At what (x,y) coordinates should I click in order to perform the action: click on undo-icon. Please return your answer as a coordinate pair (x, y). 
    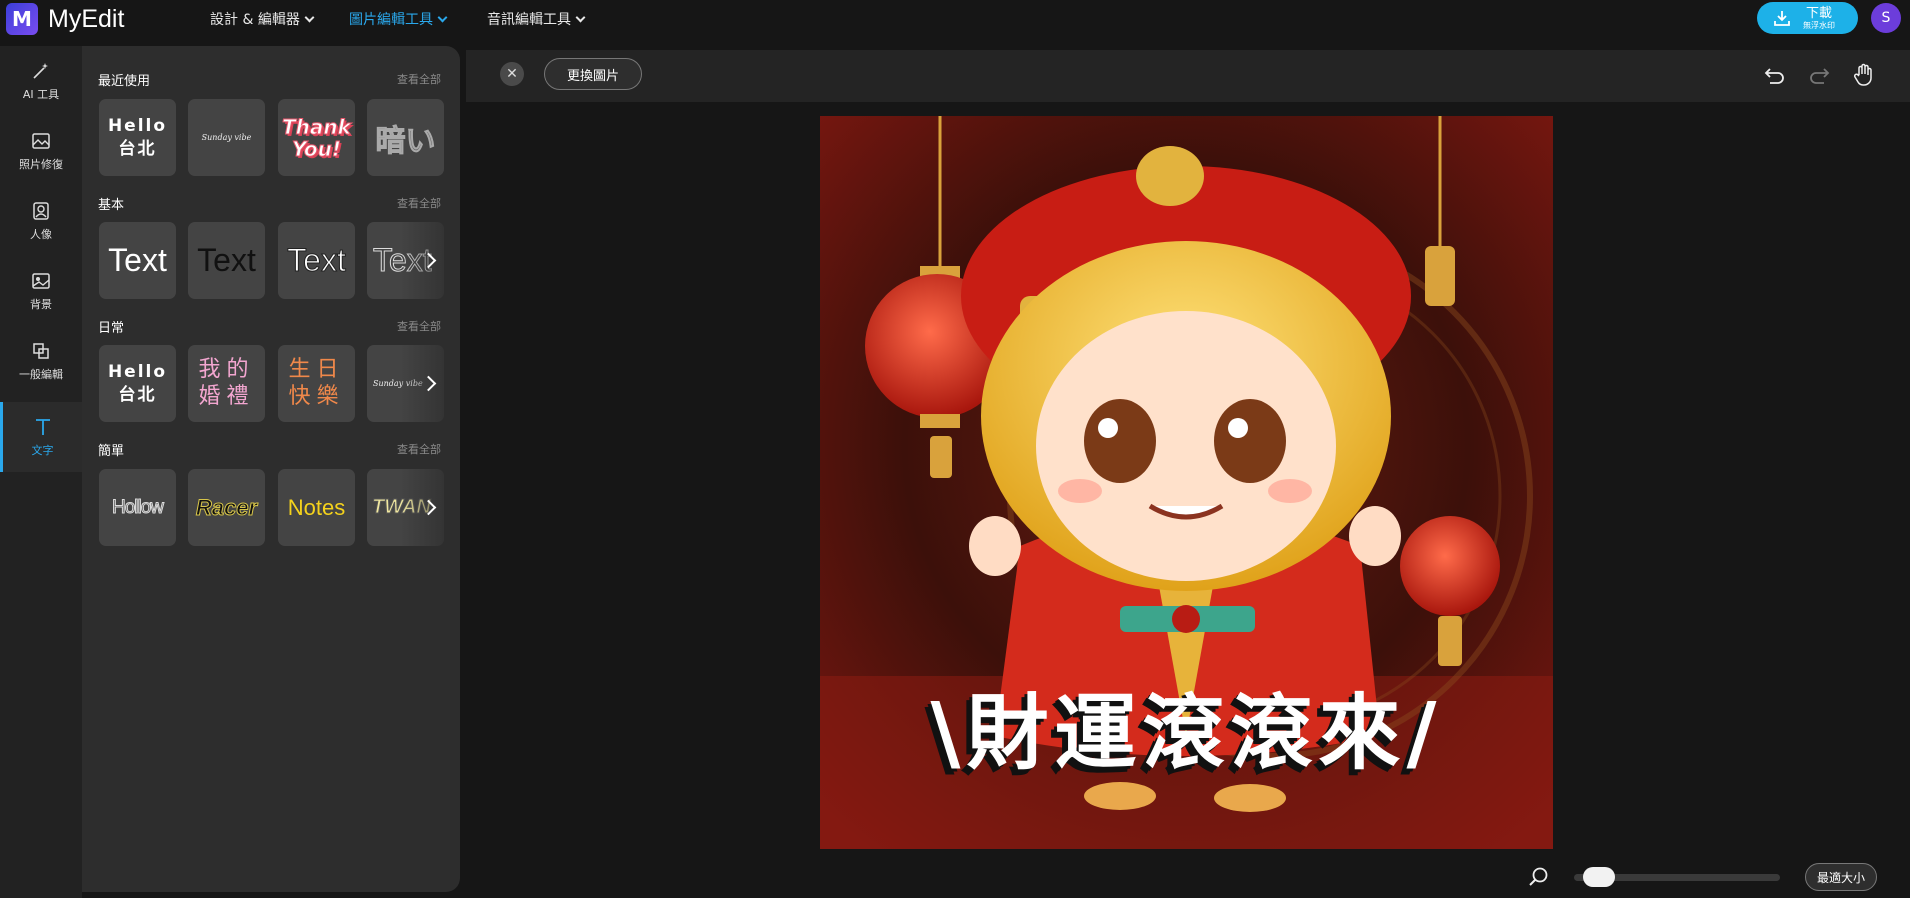
    Looking at the image, I should click on (1775, 75).